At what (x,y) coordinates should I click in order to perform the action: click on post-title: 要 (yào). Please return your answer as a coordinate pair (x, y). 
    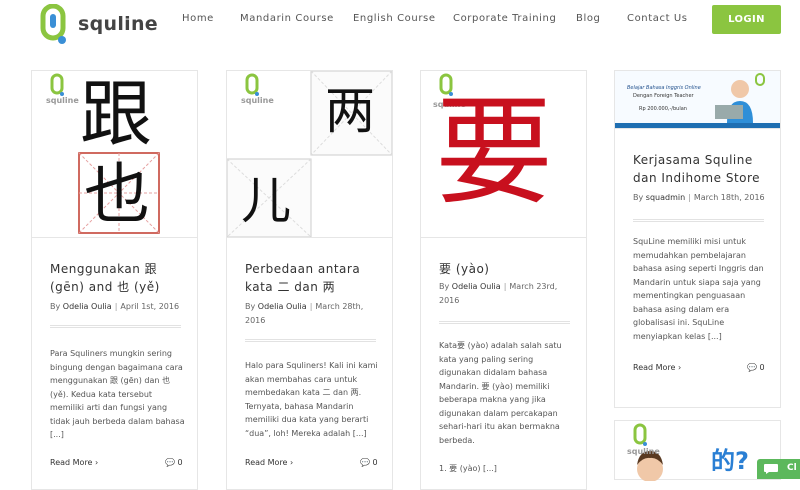
    Looking at the image, I should click on (509, 269).